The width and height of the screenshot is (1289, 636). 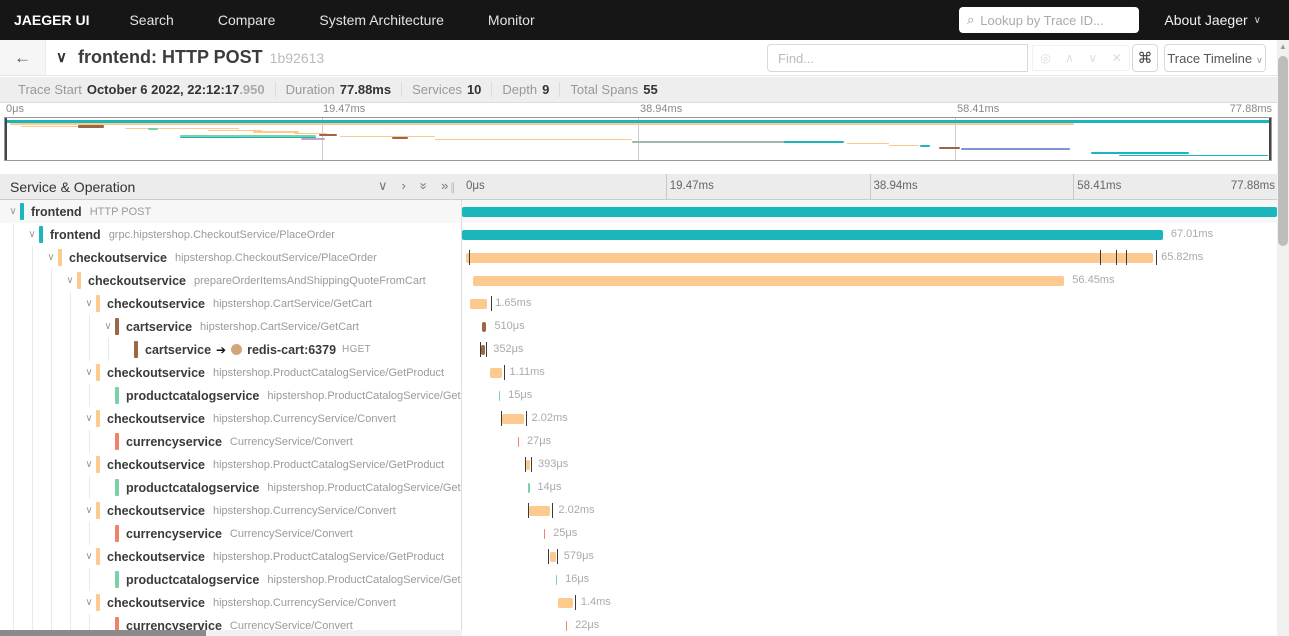 What do you see at coordinates (869, 441) in the screenshot?
I see `span-timeline-cell: 27μs` at bounding box center [869, 441].